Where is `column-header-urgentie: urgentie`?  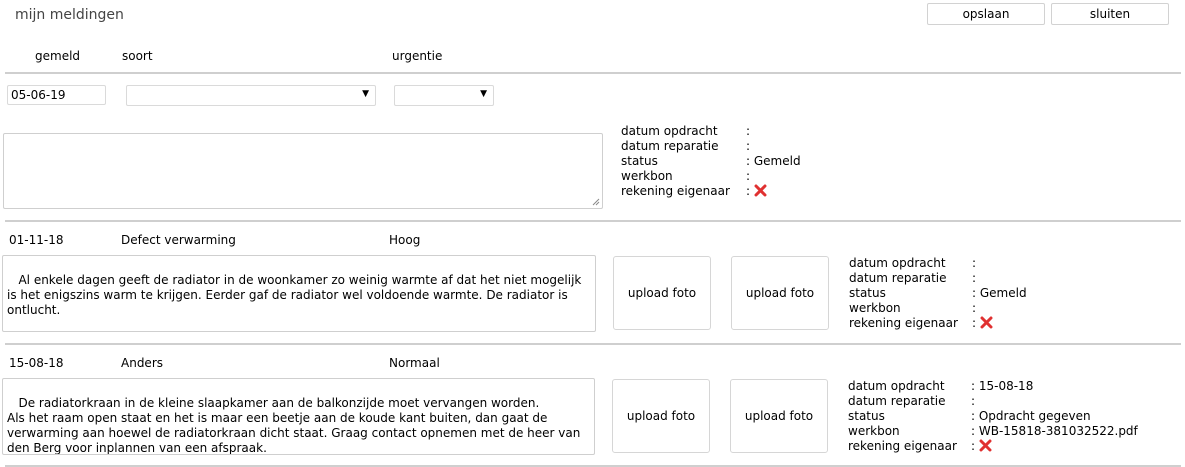
column-header-urgentie: urgentie is located at coordinates (417, 56).